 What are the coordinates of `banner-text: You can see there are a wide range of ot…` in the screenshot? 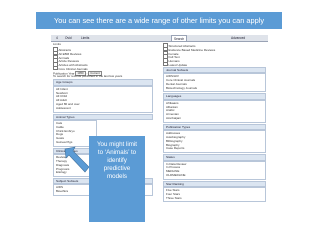 It's located at (159, 20).